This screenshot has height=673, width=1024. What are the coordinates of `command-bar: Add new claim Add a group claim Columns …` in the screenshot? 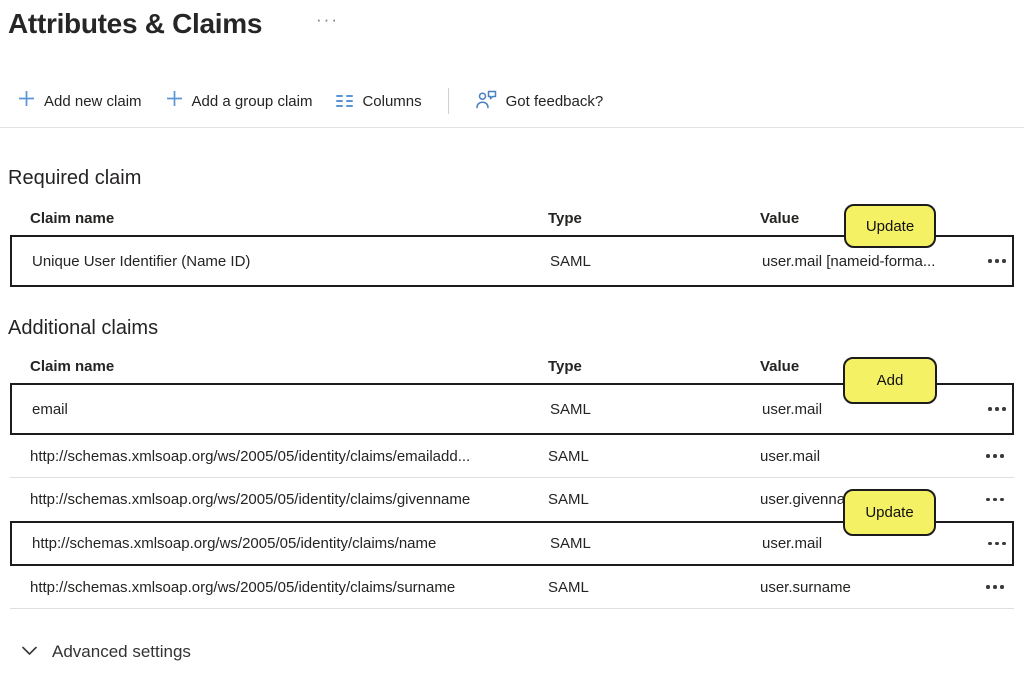 It's located at (310, 101).